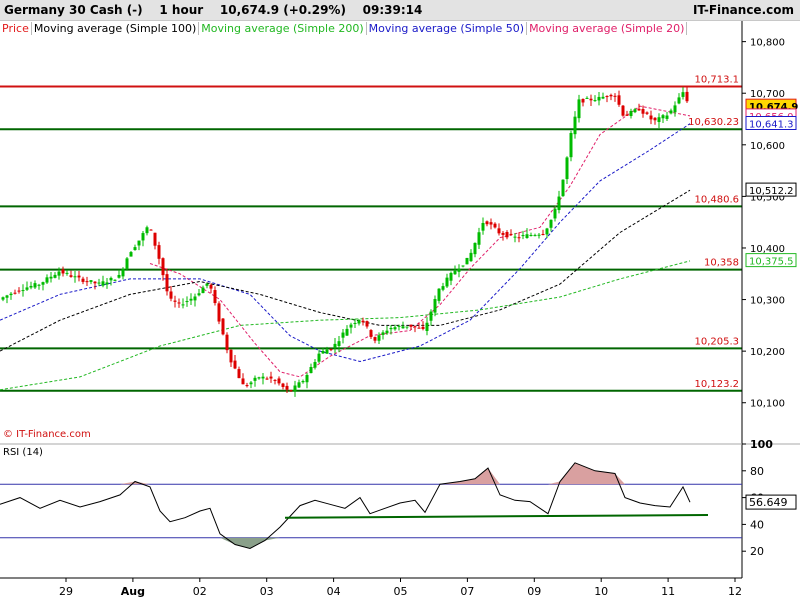  What do you see at coordinates (66, 591) in the screenshot?
I see `time-tick-label: 29` at bounding box center [66, 591].